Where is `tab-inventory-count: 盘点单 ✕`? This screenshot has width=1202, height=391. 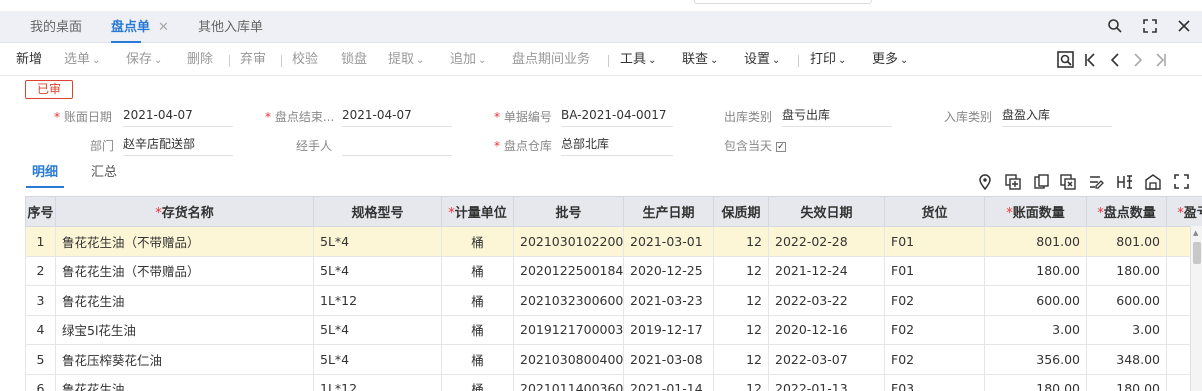 tab-inventory-count: 盘点单 ✕ is located at coordinates (140, 27).